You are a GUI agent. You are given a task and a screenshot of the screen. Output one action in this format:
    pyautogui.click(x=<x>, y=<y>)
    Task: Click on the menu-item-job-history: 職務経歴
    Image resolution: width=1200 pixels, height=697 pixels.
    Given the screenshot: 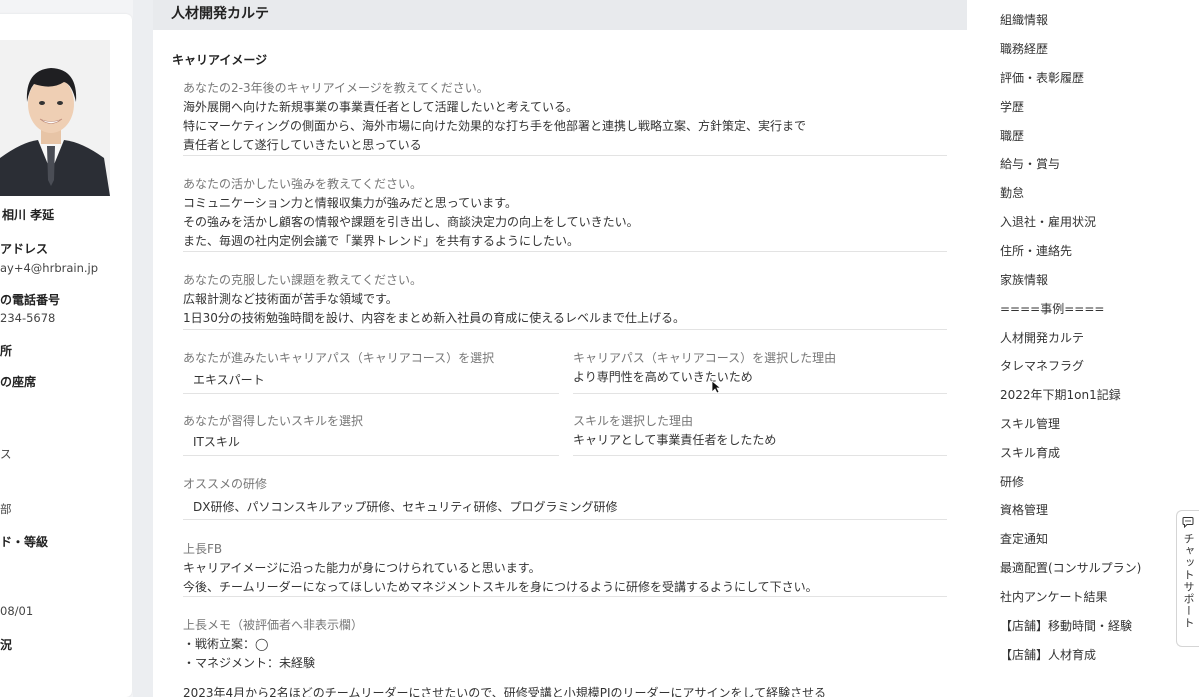 What is the action you would take?
    pyautogui.click(x=1024, y=48)
    